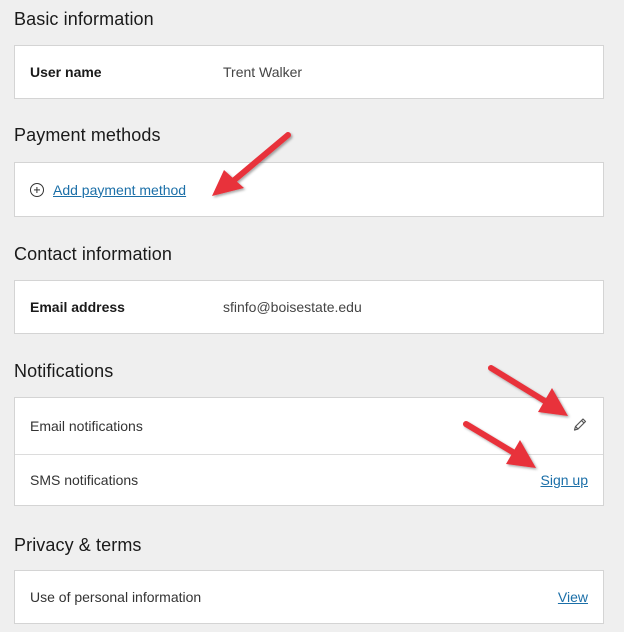 The height and width of the screenshot is (632, 624). What do you see at coordinates (573, 597) in the screenshot?
I see `view-personal-information-link: View` at bounding box center [573, 597].